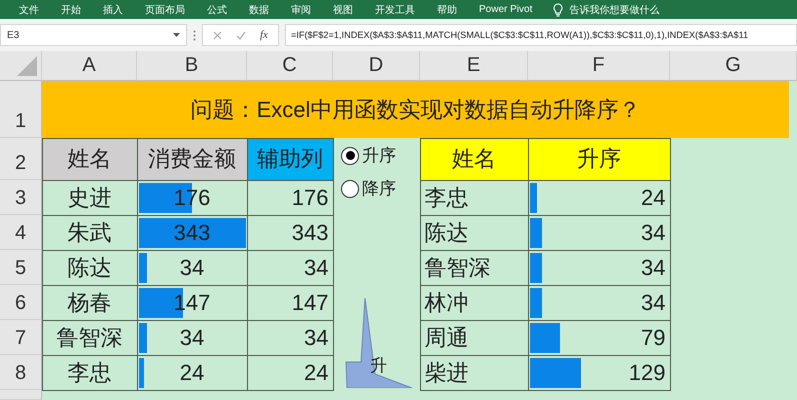 Image resolution: width=797 pixels, height=400 pixels. Describe the element at coordinates (614, 9) in the screenshot. I see `tell-me-search: 告诉我你想要做什么` at that location.